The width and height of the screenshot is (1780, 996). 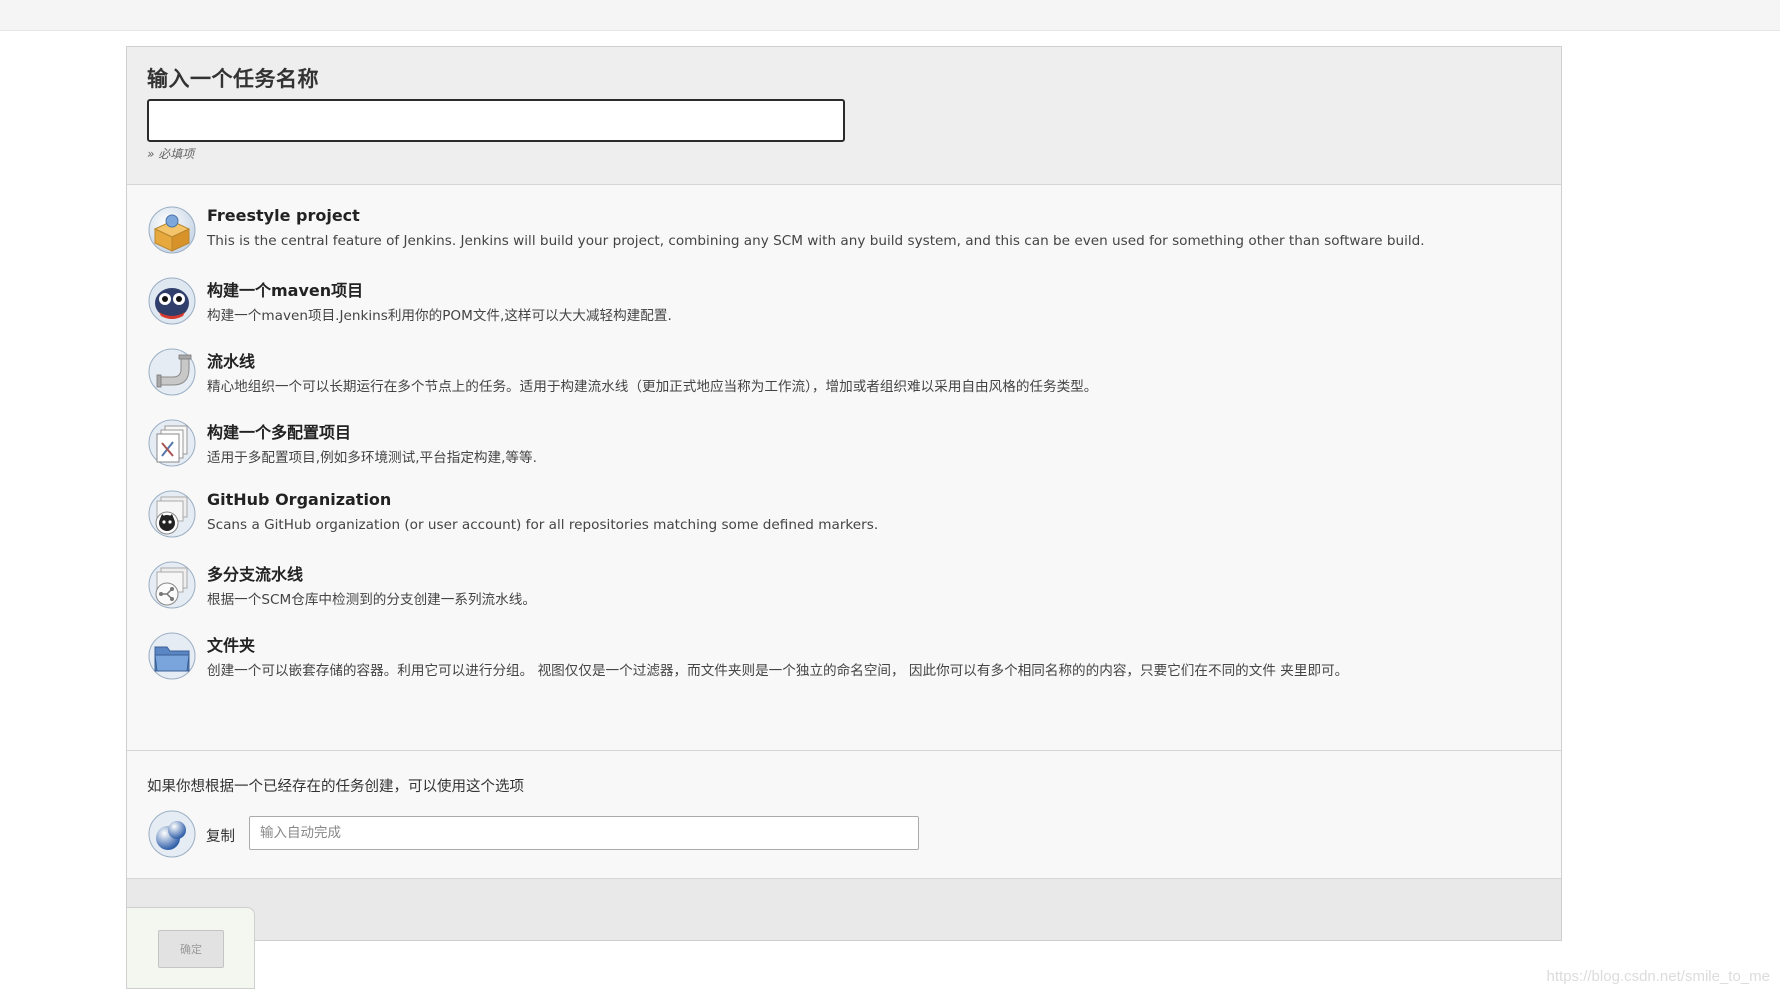 What do you see at coordinates (279, 432) in the screenshot?
I see `item-type-name: 构建一个多配置项目` at bounding box center [279, 432].